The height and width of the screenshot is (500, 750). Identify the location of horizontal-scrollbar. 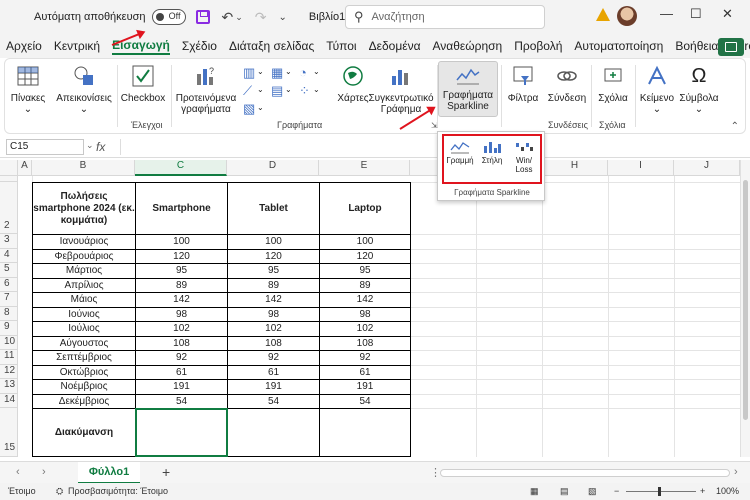
(585, 473).